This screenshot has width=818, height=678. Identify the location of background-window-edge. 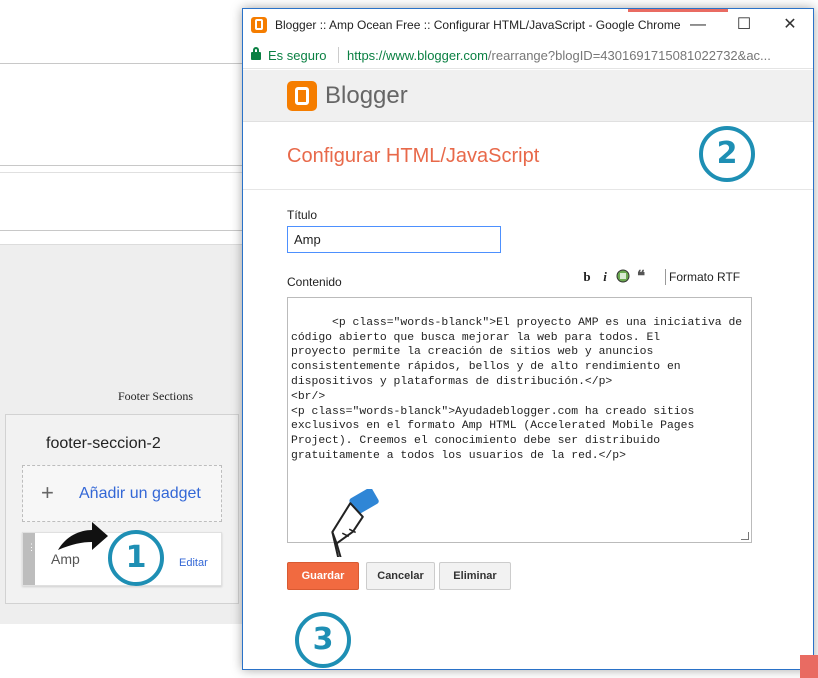
(809, 666).